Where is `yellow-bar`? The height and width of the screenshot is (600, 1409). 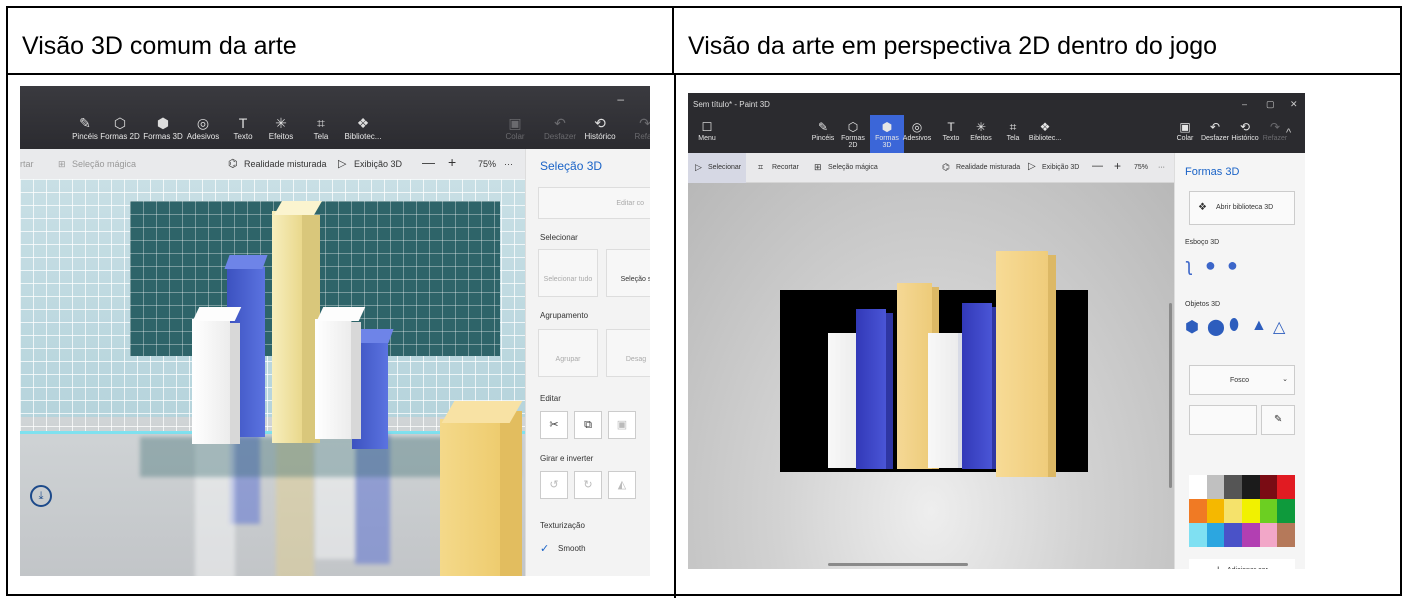 yellow-bar is located at coordinates (287, 327).